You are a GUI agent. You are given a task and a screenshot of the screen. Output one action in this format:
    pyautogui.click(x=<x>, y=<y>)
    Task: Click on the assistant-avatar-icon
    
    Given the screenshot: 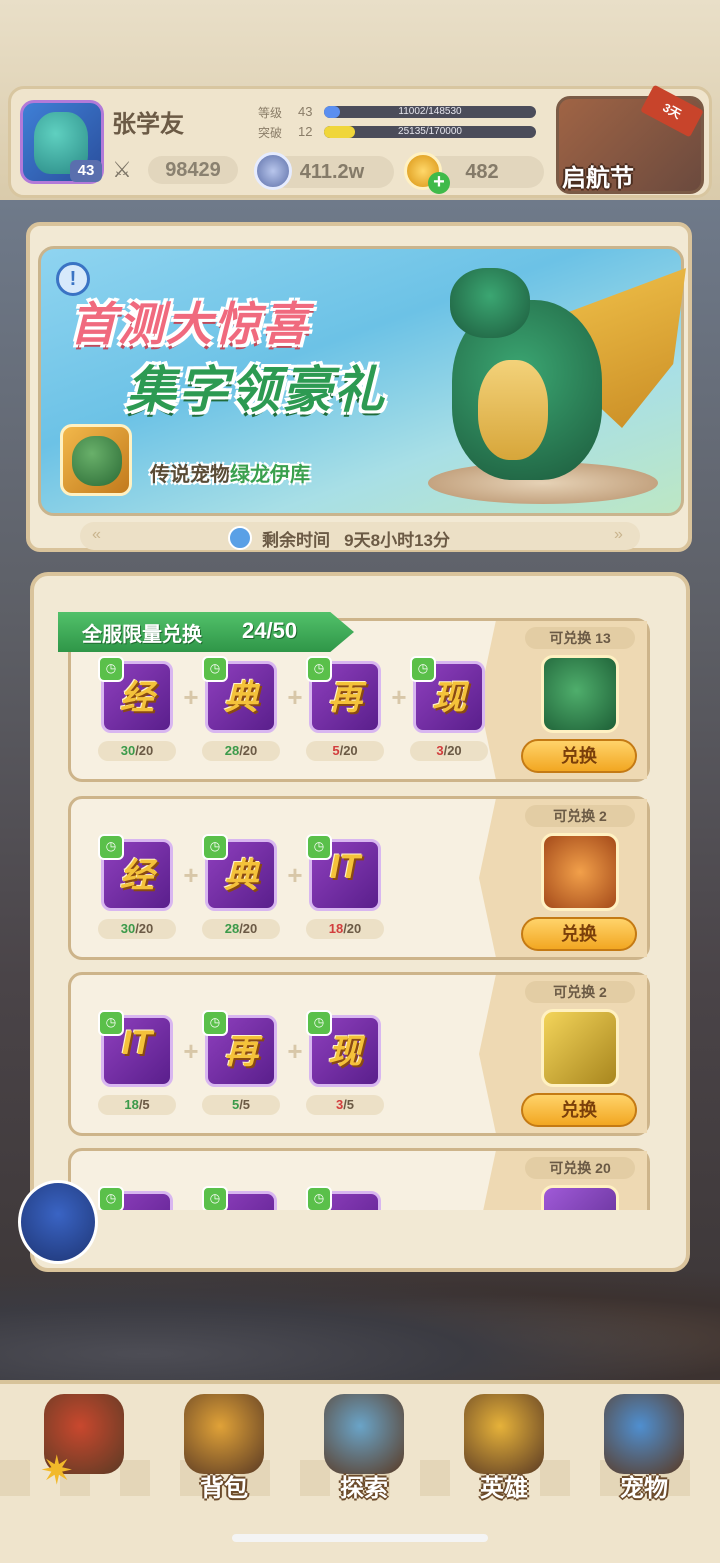 What is the action you would take?
    pyautogui.click(x=58, y=1222)
    